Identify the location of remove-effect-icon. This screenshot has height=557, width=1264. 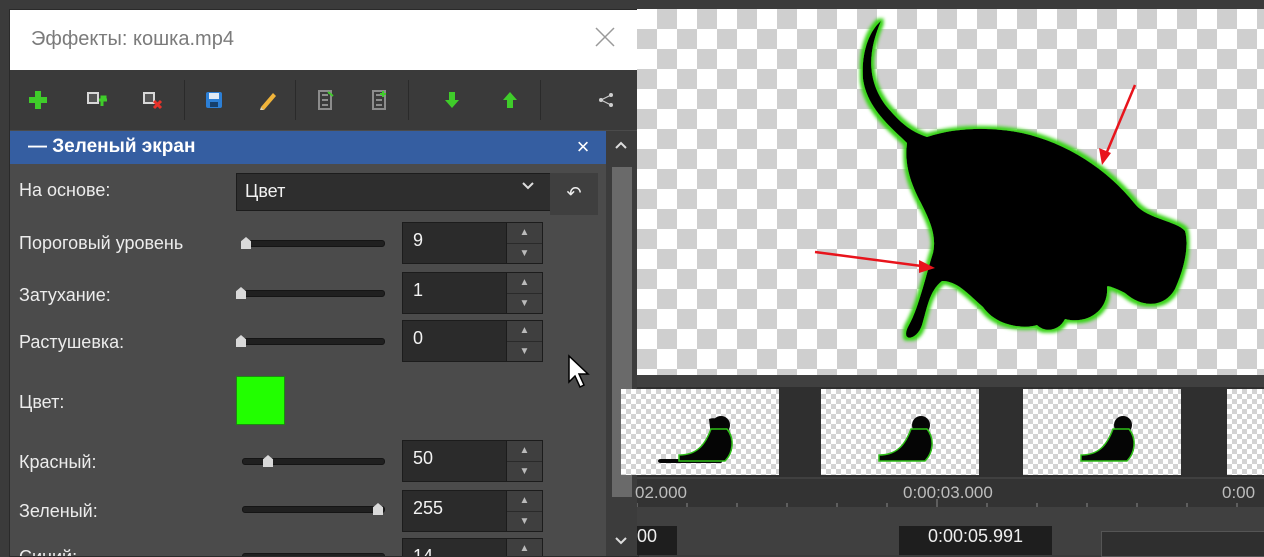
(152, 100).